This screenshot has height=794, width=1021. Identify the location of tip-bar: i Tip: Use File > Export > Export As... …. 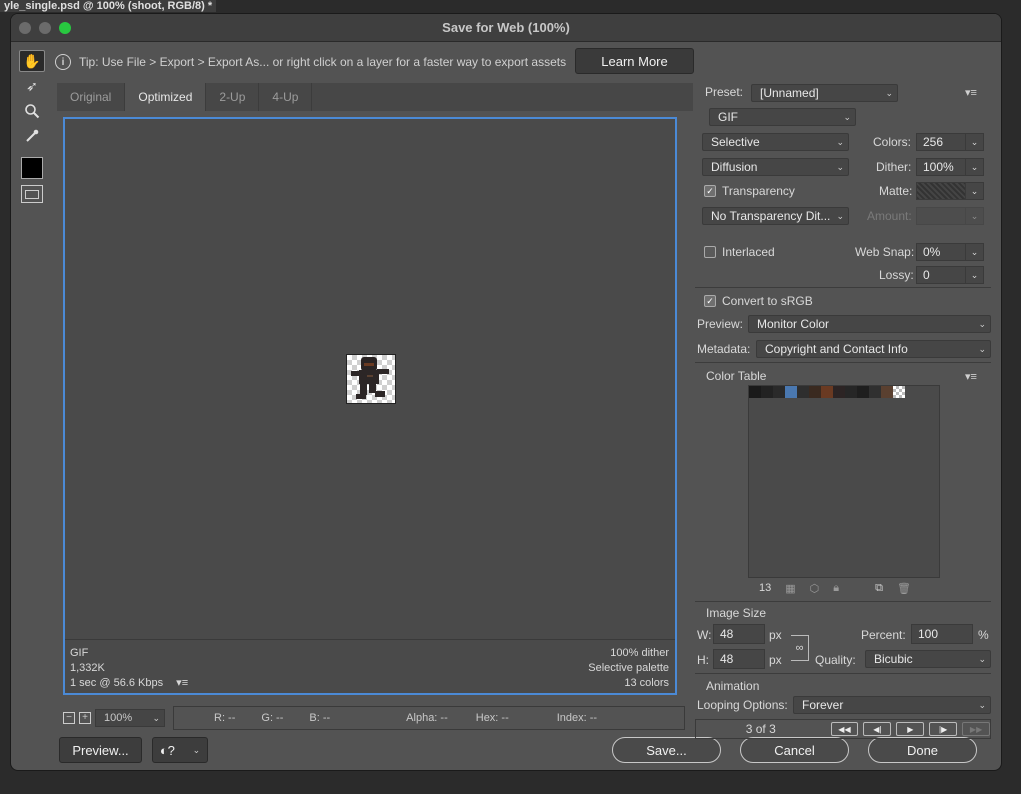
(310, 62).